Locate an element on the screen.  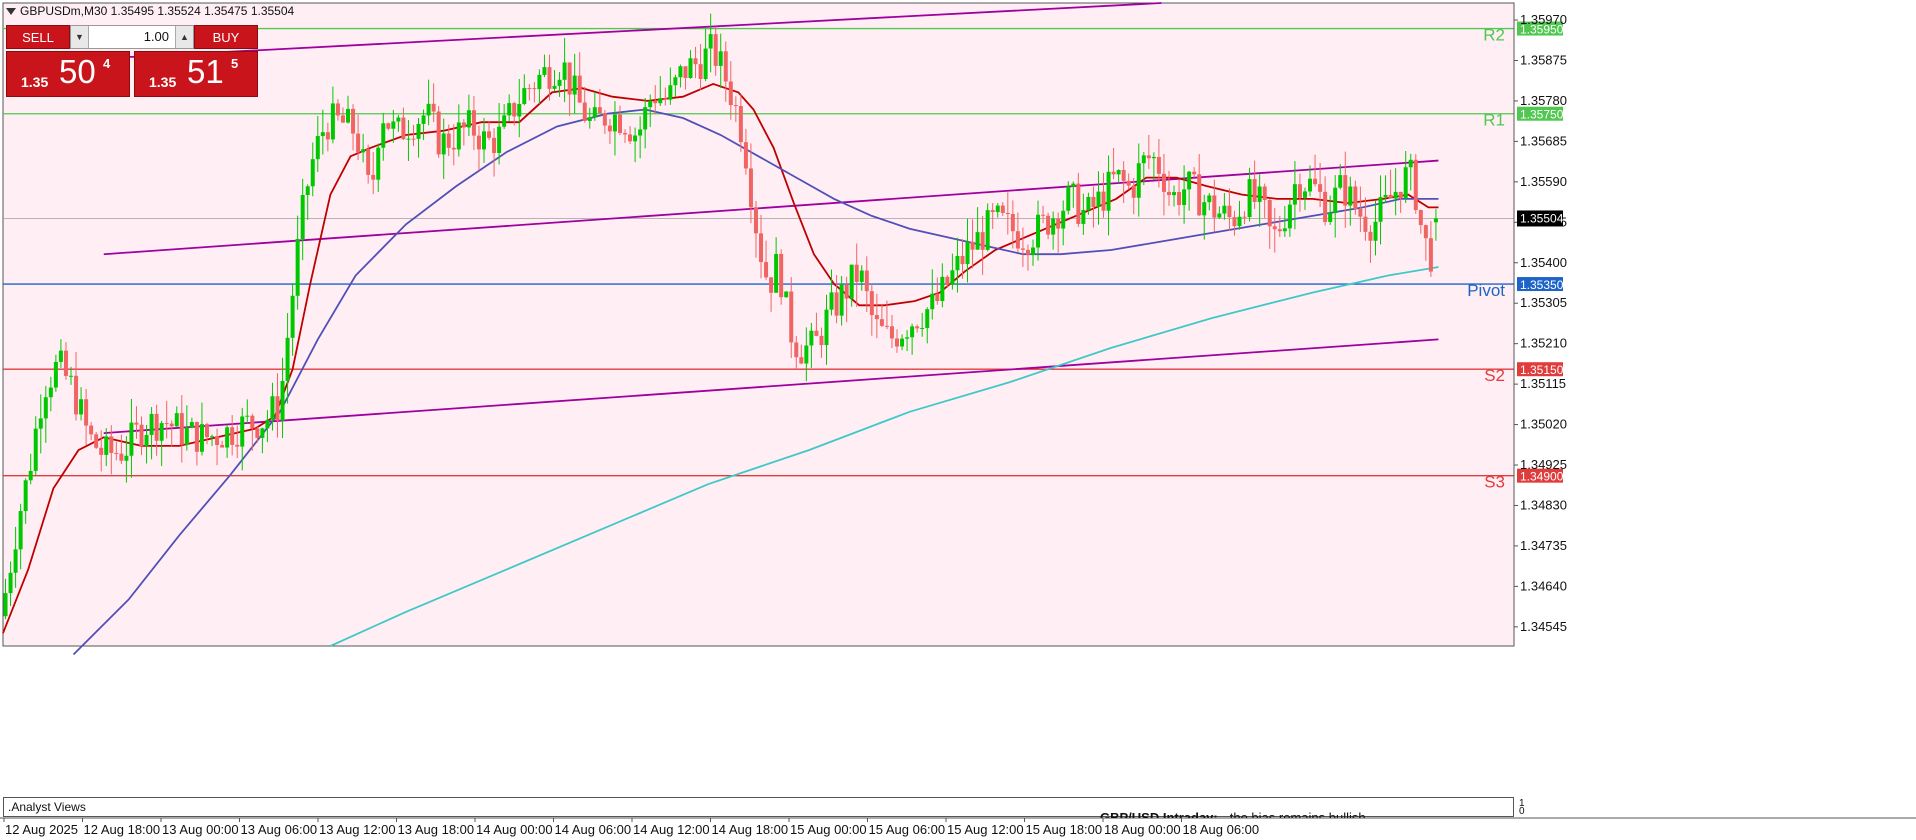
level-price-text: 1.35150 is located at coordinates (1542, 370).